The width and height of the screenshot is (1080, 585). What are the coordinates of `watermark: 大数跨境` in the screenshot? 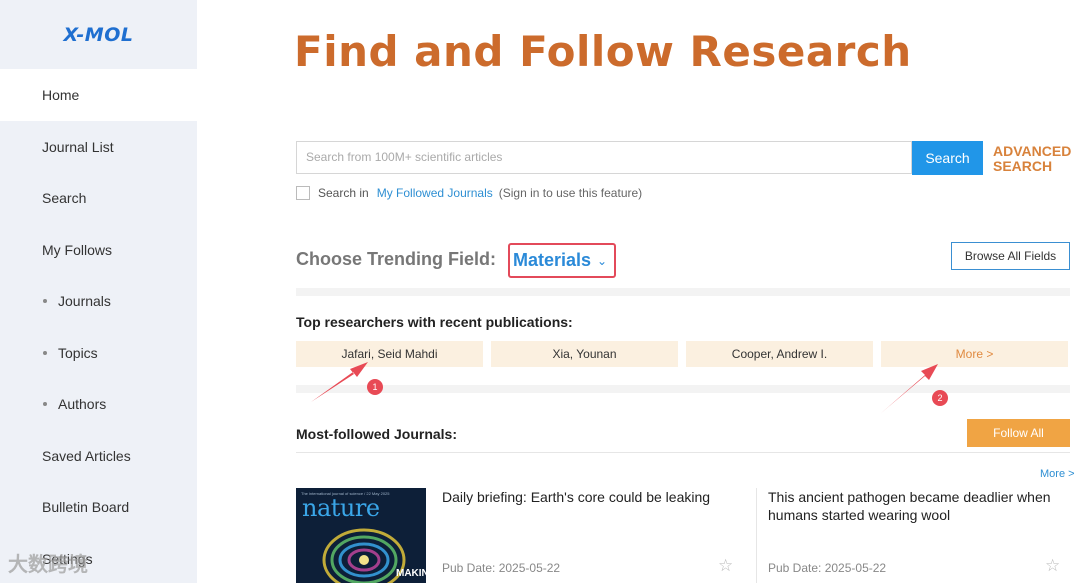 It's located at (48, 565).